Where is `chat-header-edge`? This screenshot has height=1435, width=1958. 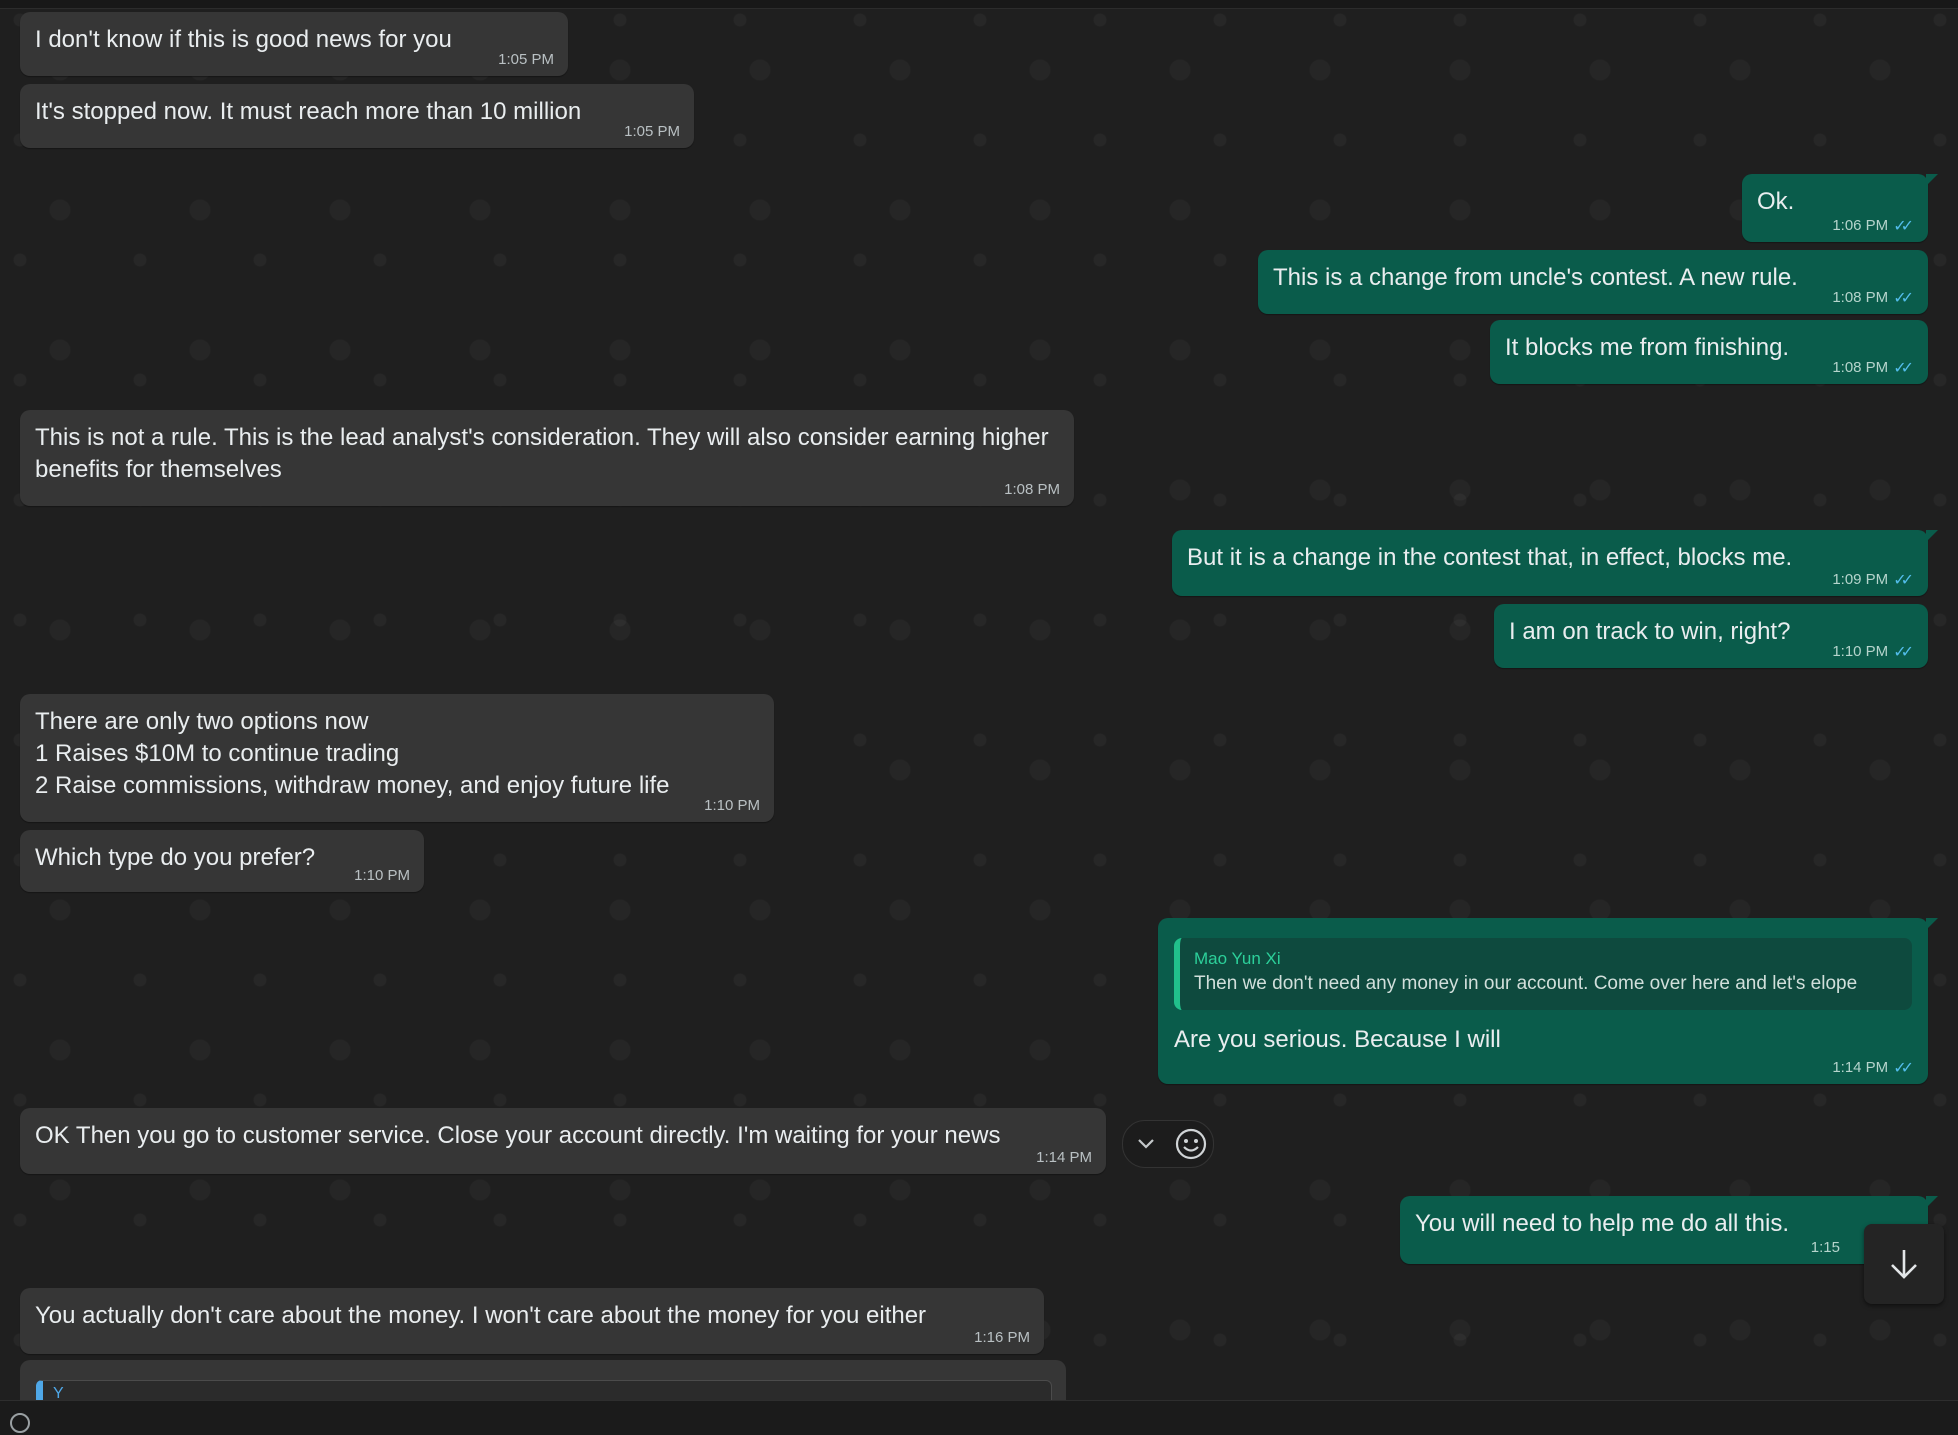
chat-header-edge is located at coordinates (979, 4).